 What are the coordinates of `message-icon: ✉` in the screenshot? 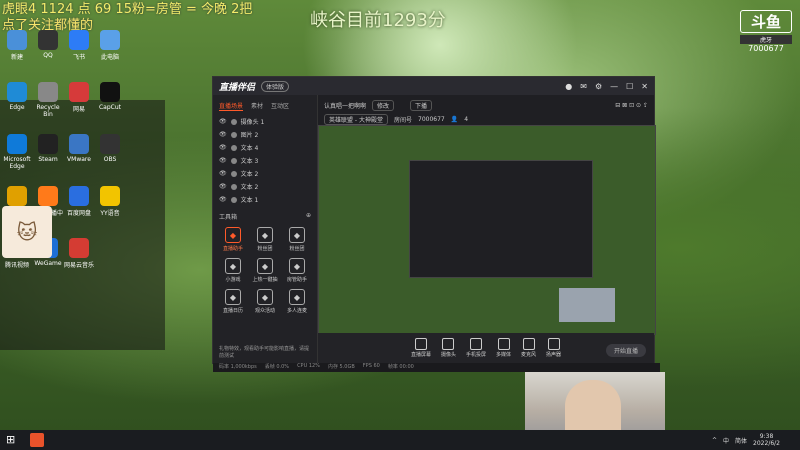 It's located at (583, 86).